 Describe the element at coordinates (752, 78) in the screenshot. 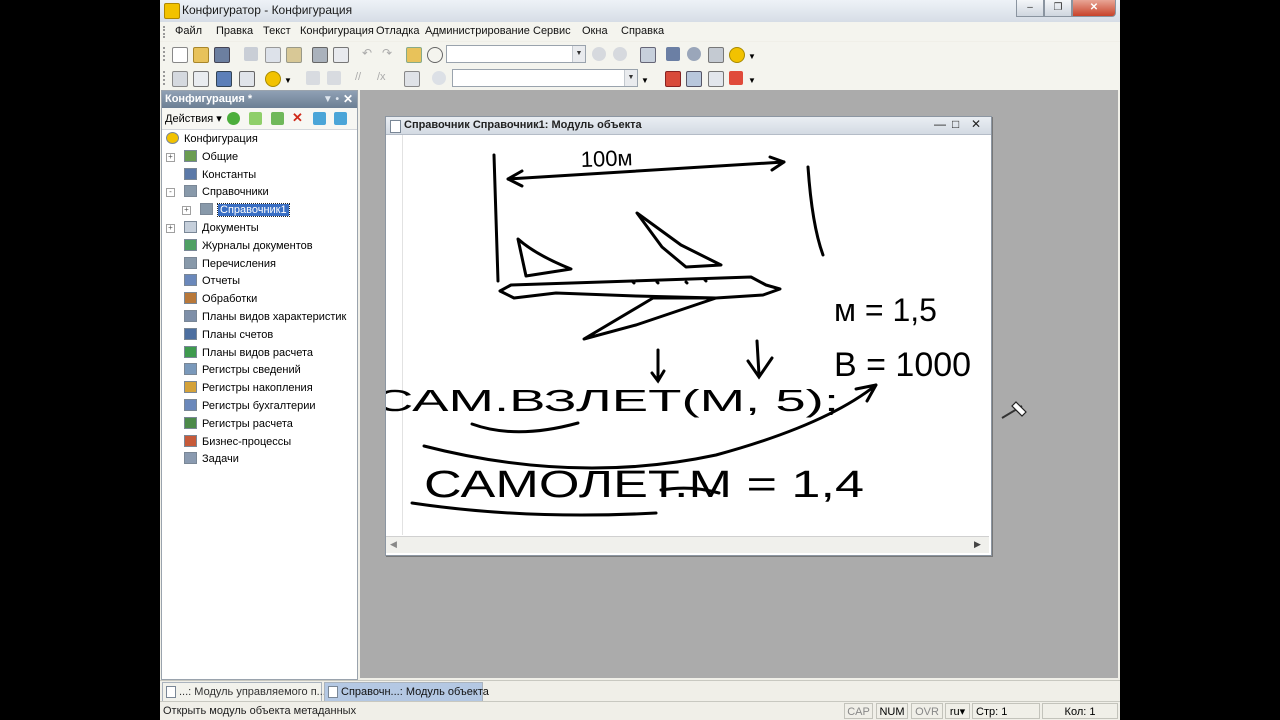

I see `toolbar2-more-icon: ▼` at that location.